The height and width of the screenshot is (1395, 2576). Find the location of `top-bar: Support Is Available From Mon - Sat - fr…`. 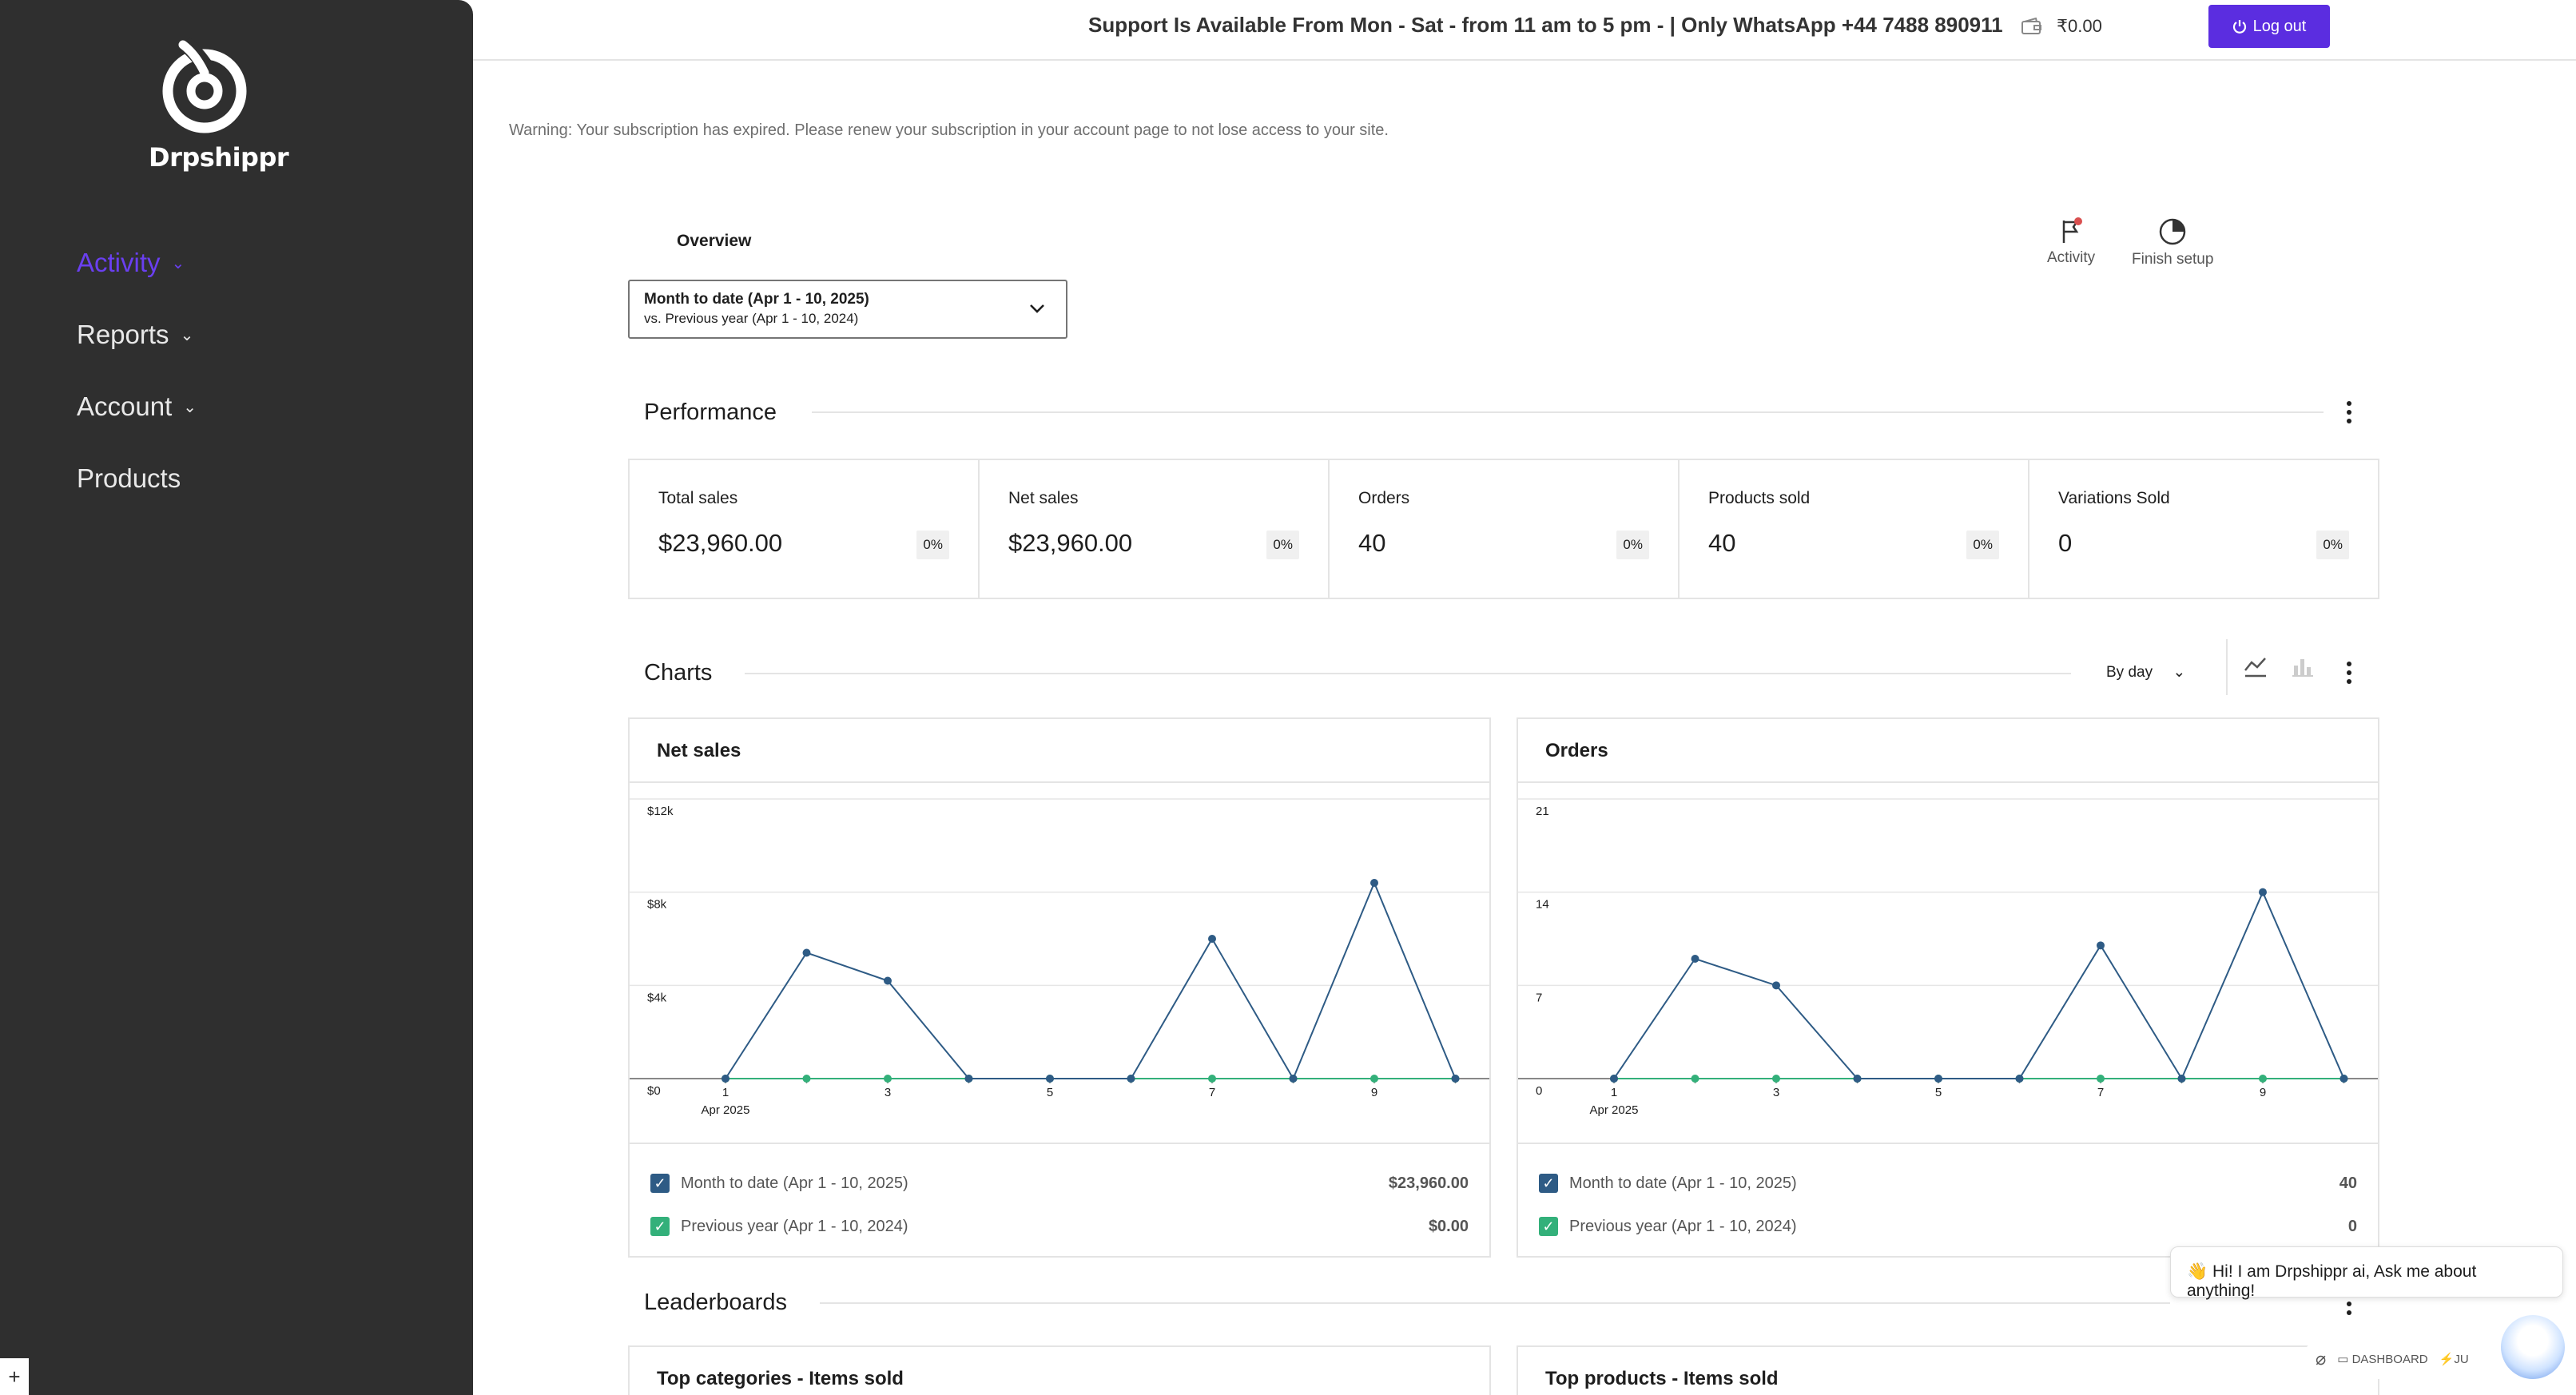

top-bar: Support Is Available From Mon - Sat - fr… is located at coordinates (1524, 31).